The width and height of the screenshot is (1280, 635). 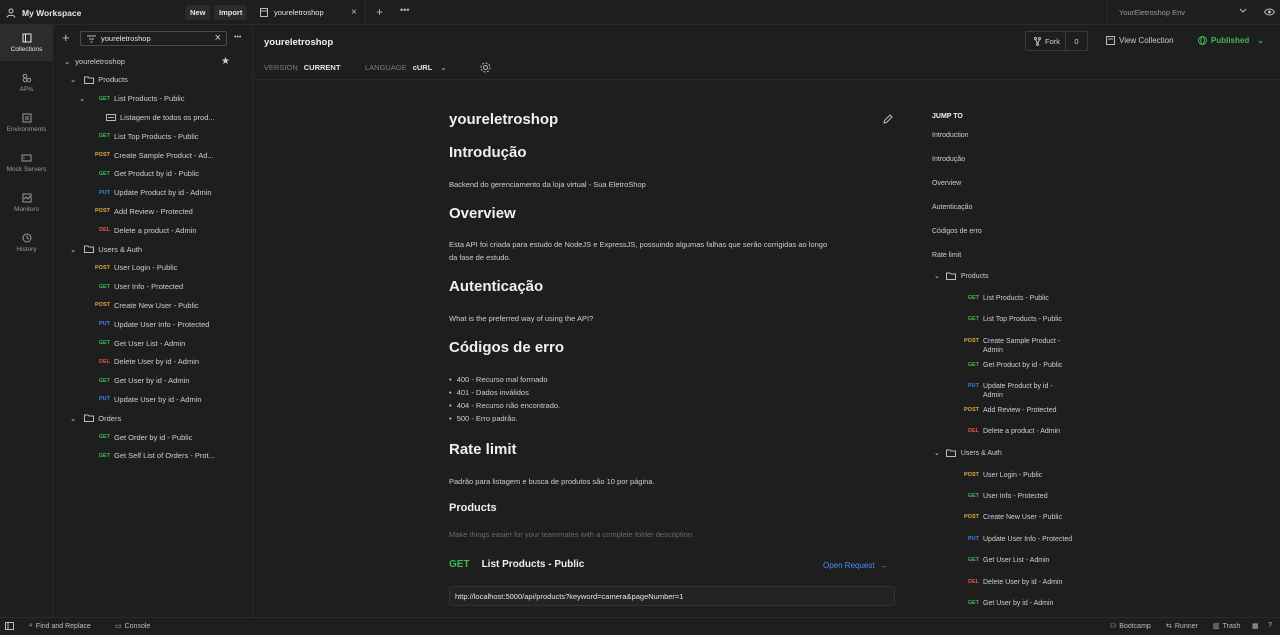 I want to click on trash-button: ▥ Trash, so click(x=1226, y=626).